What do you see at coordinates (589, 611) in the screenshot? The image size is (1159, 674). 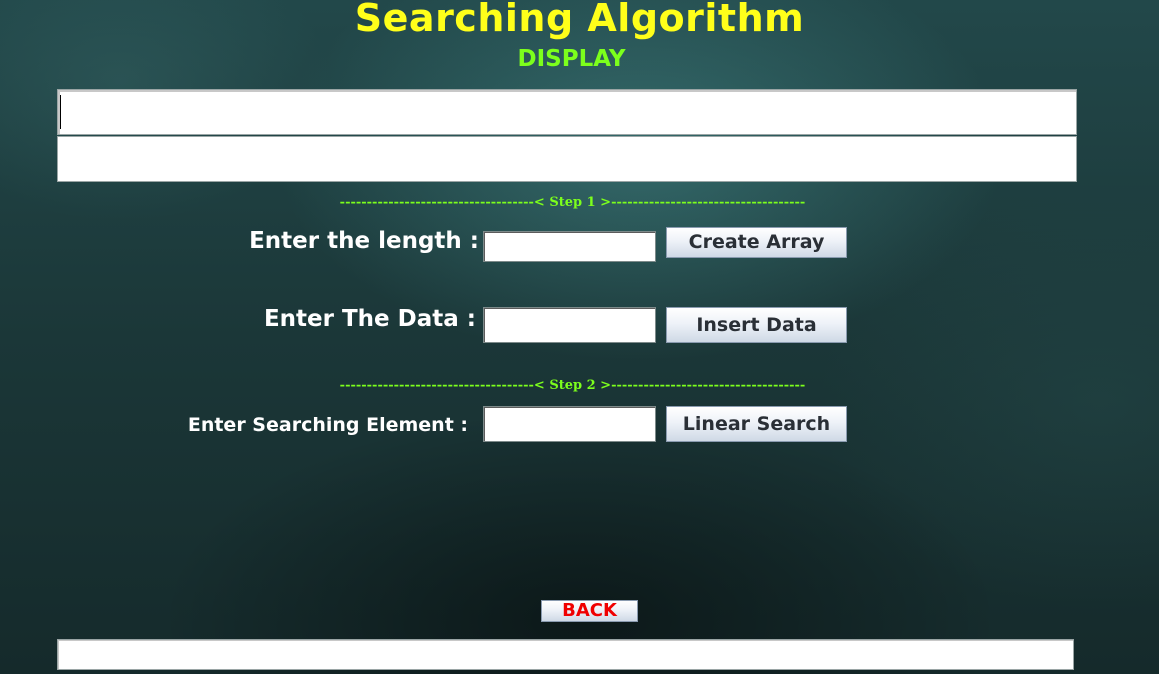 I see `back-button: BACK` at bounding box center [589, 611].